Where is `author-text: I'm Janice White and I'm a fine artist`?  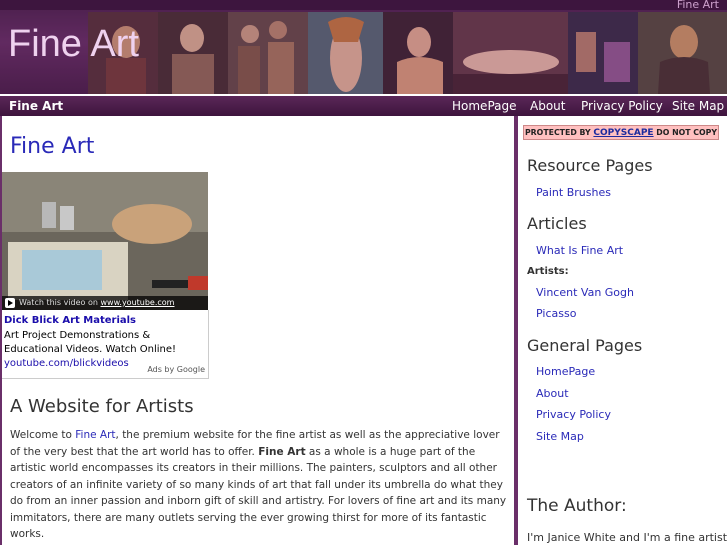 author-text: I'm Janice White and I'm a fine artist is located at coordinates (627, 537).